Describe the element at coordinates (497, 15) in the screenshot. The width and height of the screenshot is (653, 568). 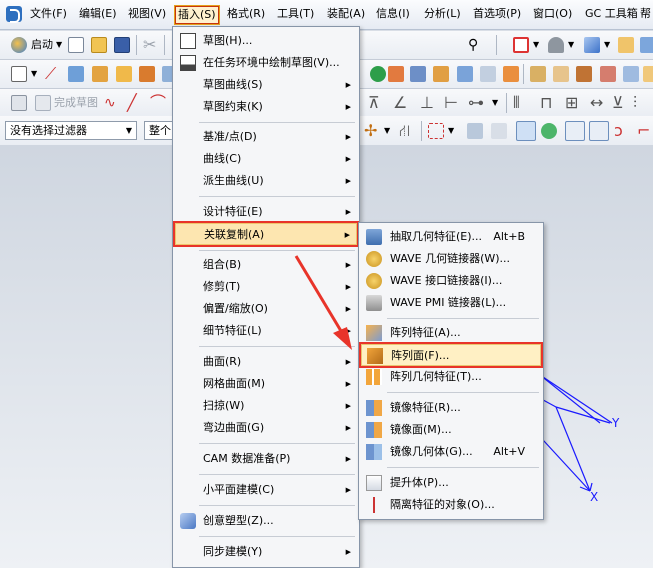
I see `menu-preferences: 首选项(P)` at that location.